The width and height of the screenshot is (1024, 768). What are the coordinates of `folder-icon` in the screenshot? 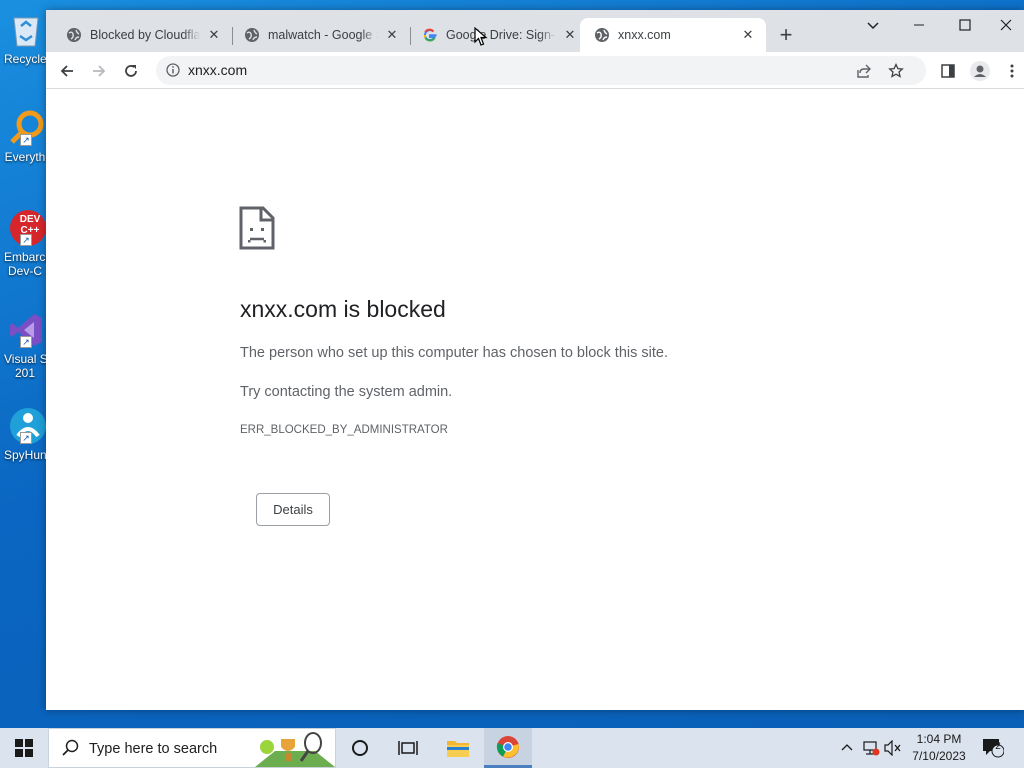 It's located at (458, 749).